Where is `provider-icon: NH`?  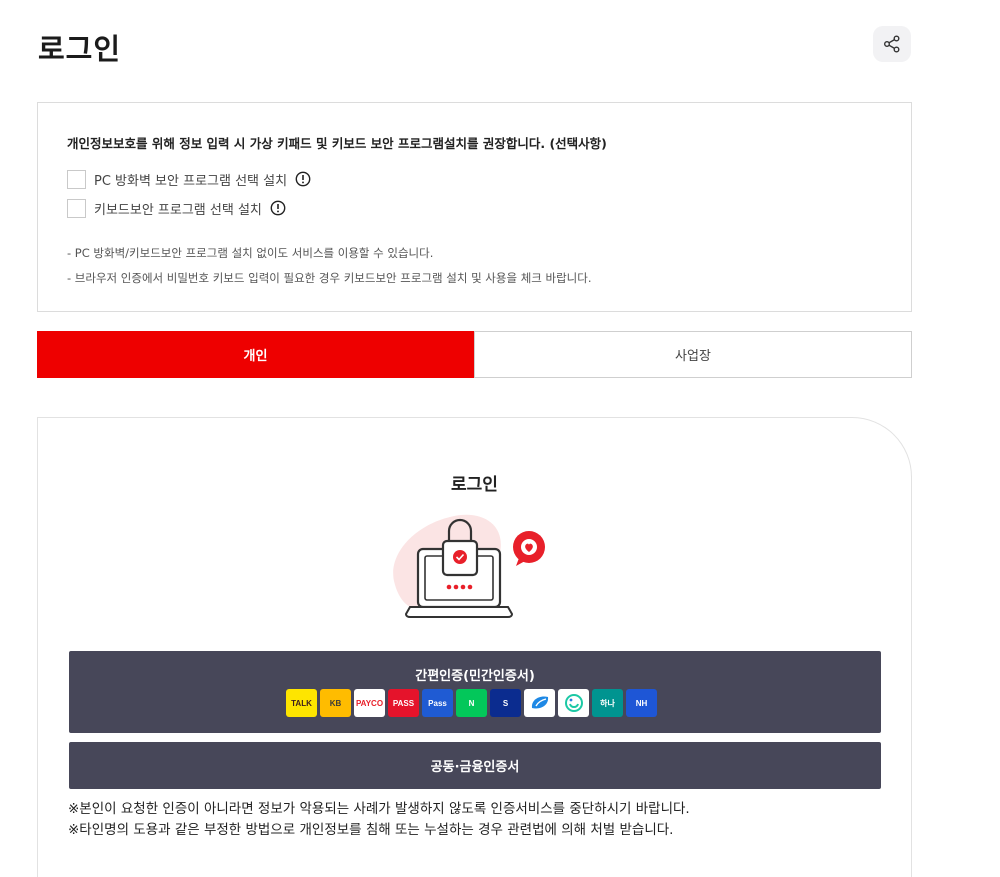
provider-icon: NH is located at coordinates (641, 703).